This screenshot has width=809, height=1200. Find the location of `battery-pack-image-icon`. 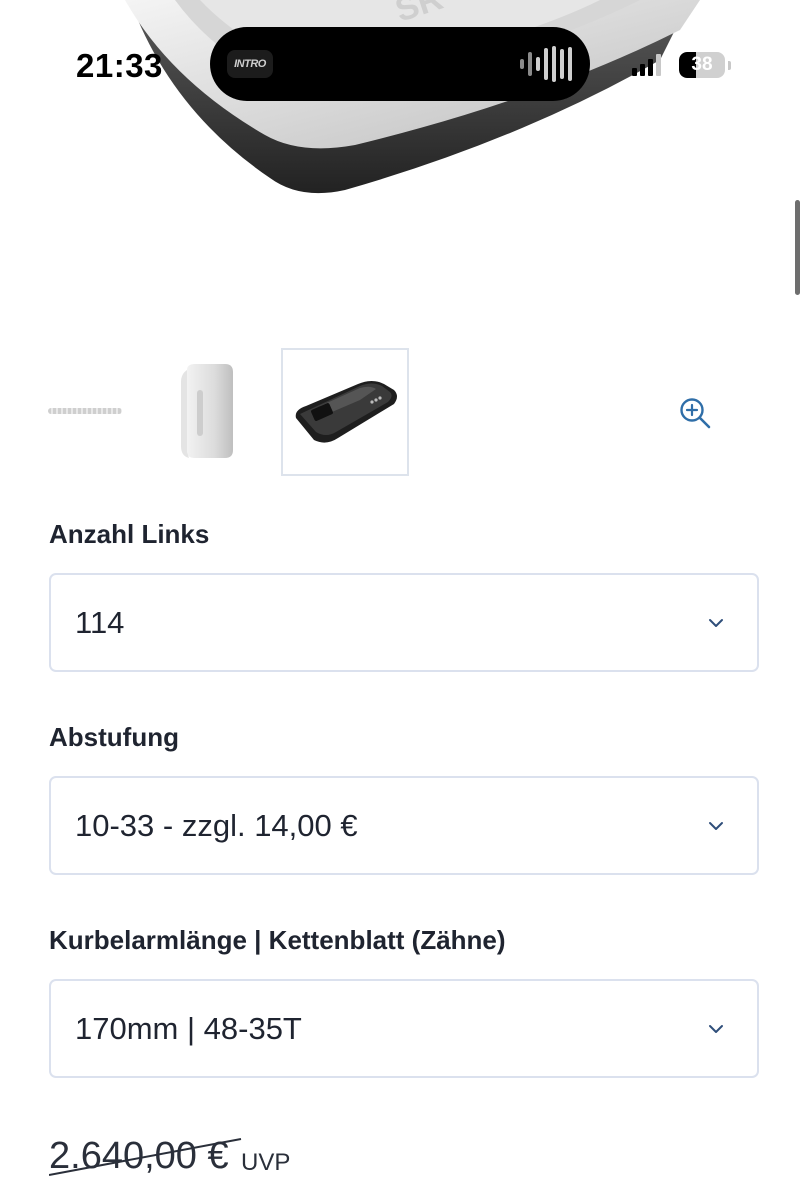

battery-pack-image-icon is located at coordinates (207, 411).